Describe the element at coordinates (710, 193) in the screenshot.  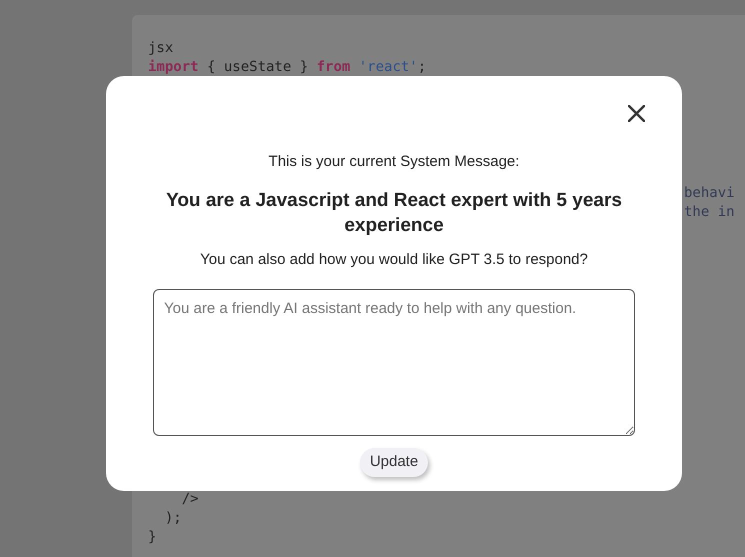
I see `code-line: behavi` at that location.